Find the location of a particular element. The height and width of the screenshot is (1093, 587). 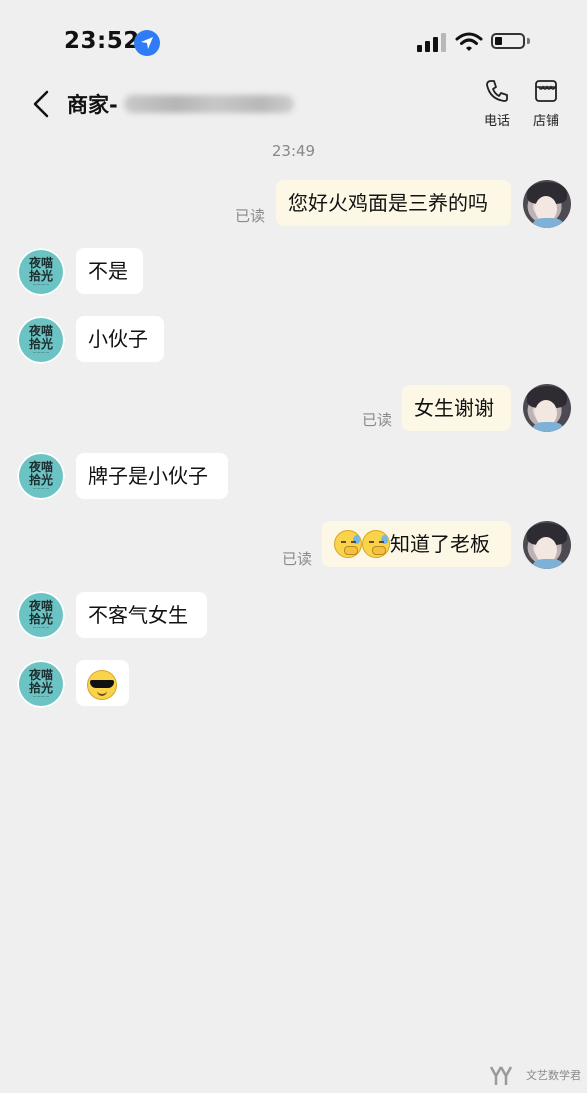

back-button is located at coordinates (42, 104).